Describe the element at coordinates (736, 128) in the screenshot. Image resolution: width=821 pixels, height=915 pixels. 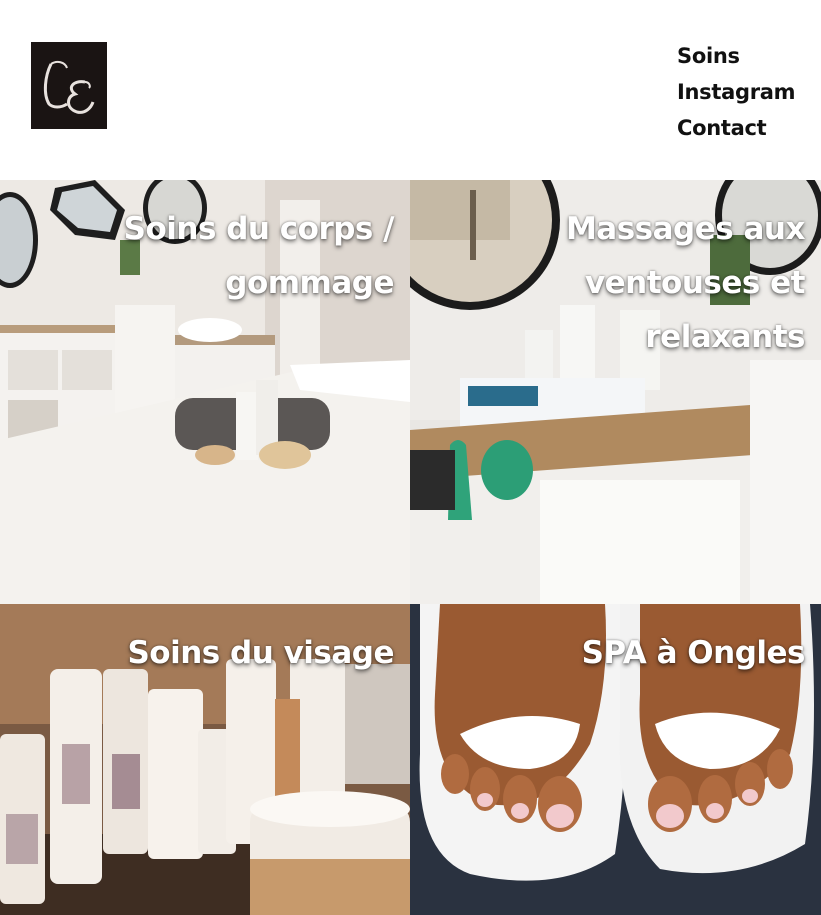
I see `nav-link-contact: Contact` at that location.